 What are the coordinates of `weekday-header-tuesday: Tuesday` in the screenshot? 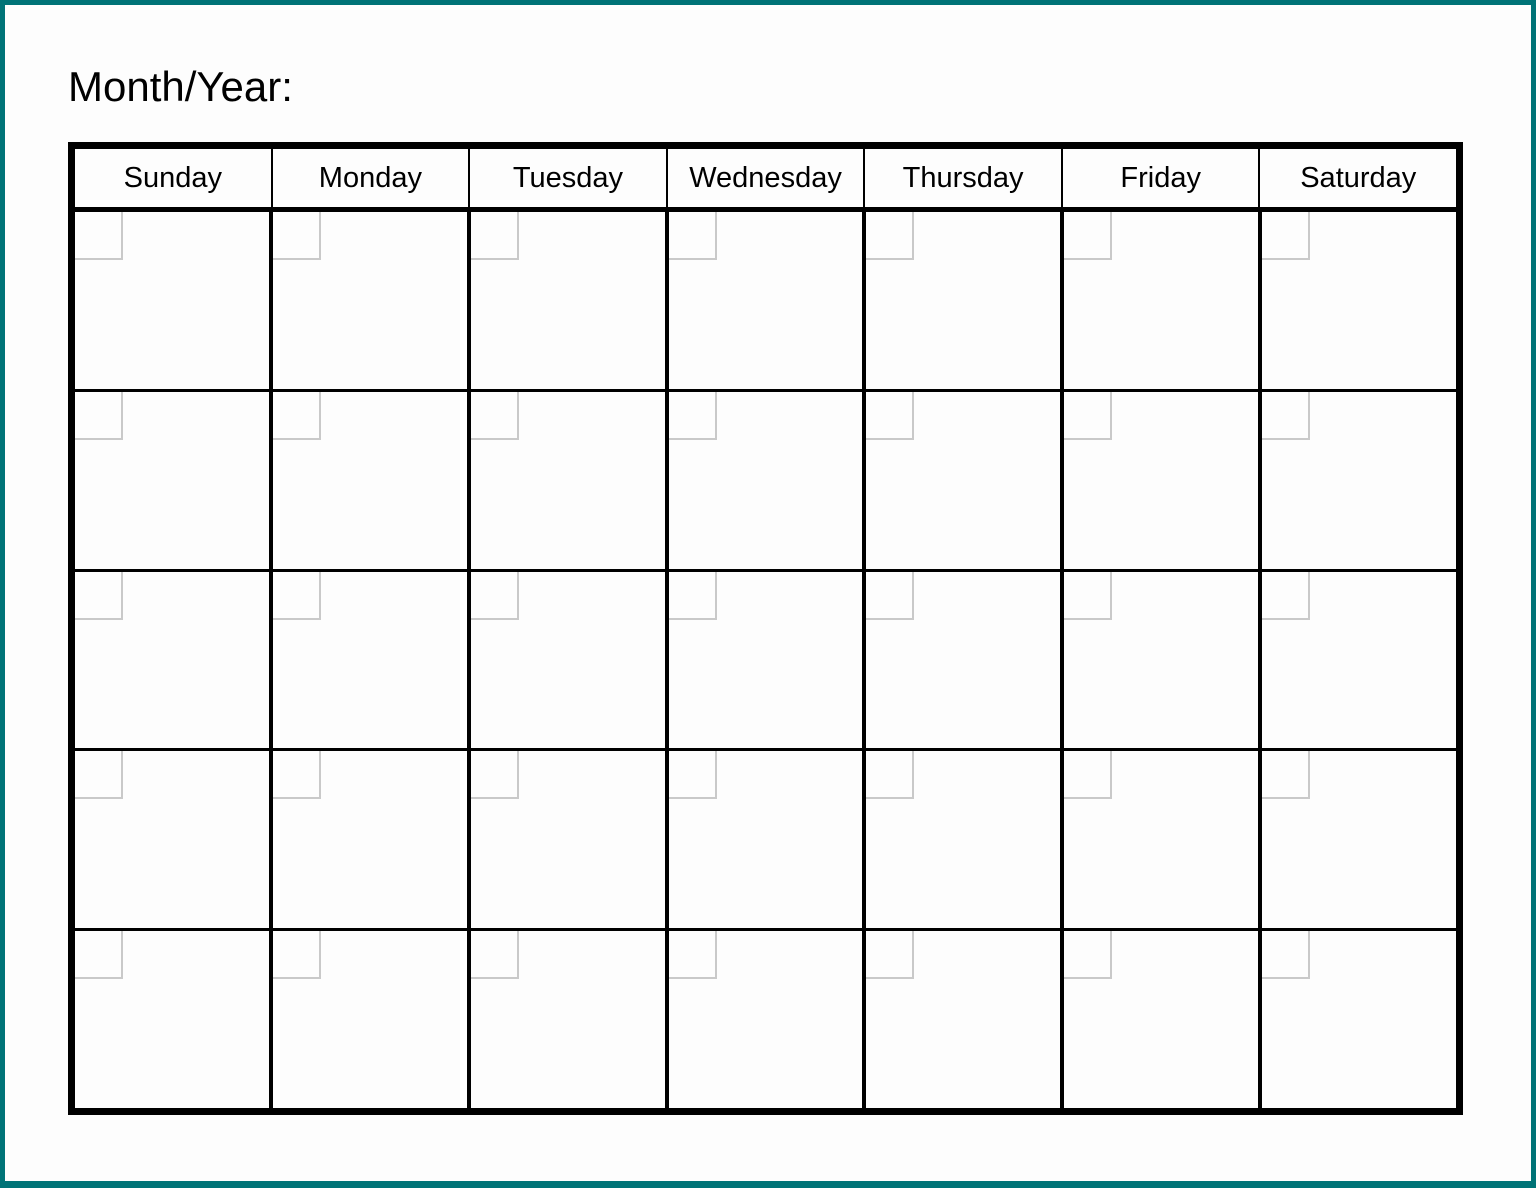 It's located at (569, 178).